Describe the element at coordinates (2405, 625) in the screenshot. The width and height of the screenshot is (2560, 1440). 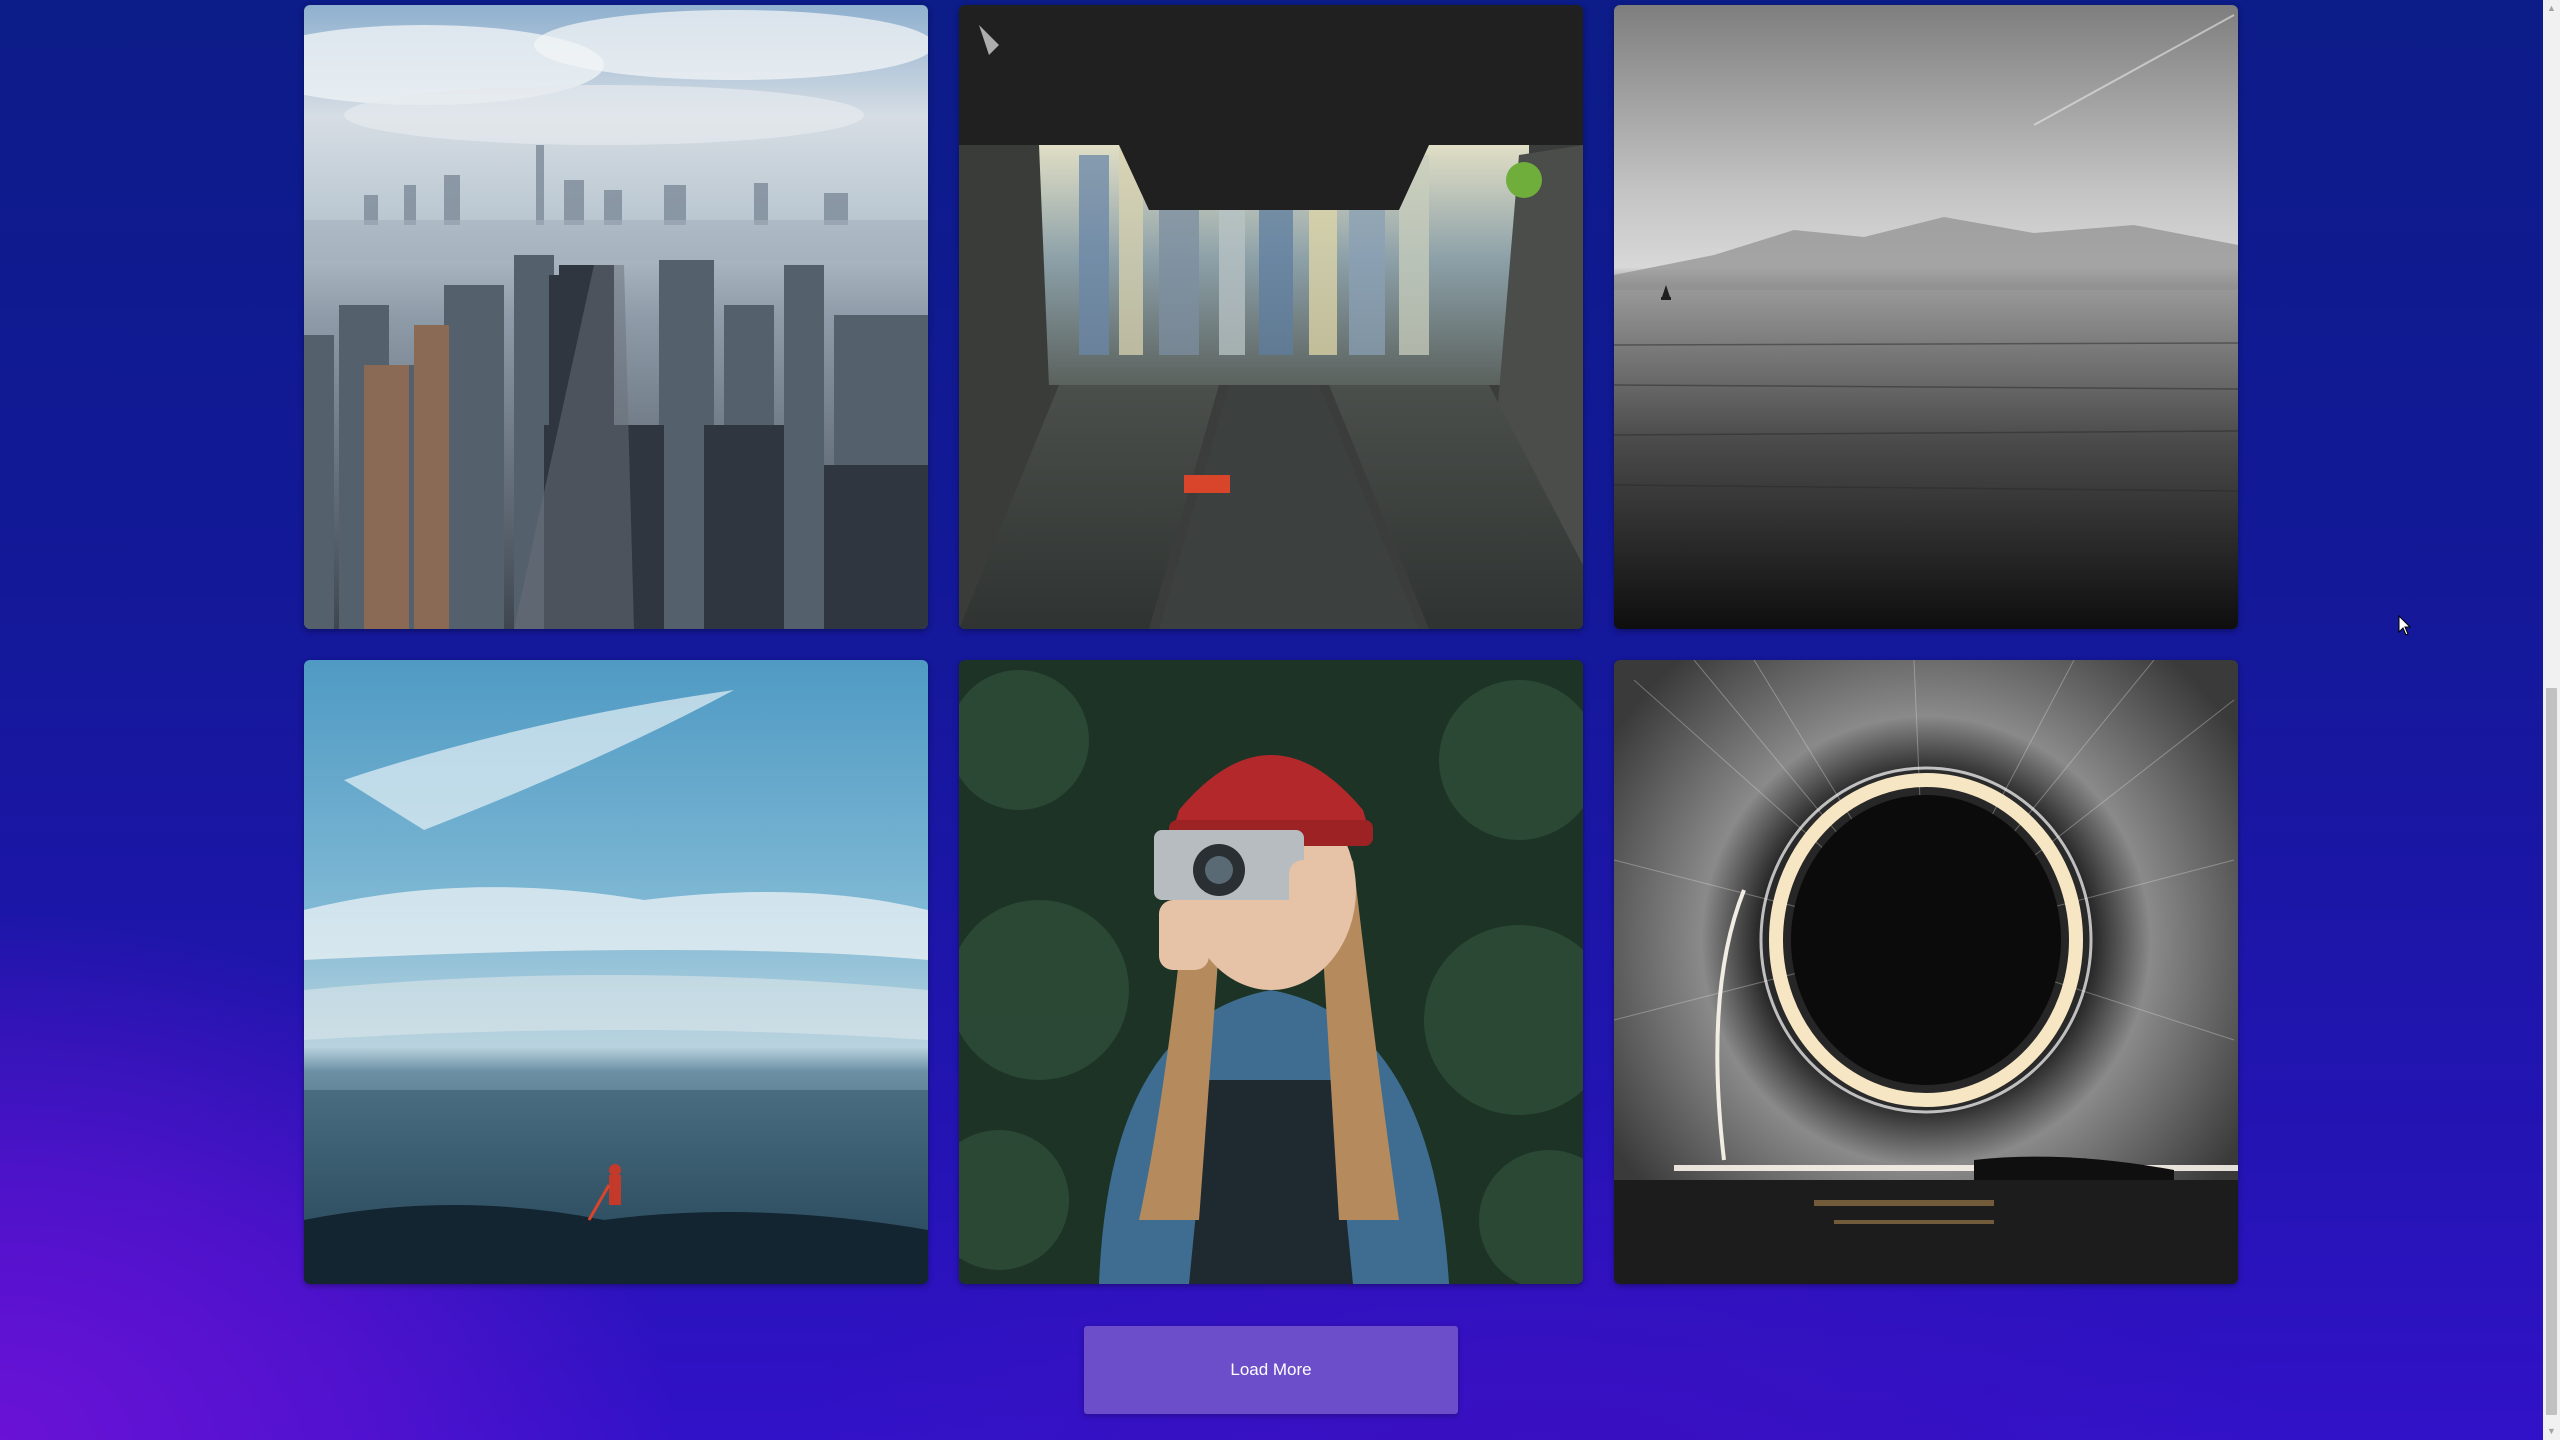
I see `arrow-cursor-icon` at that location.